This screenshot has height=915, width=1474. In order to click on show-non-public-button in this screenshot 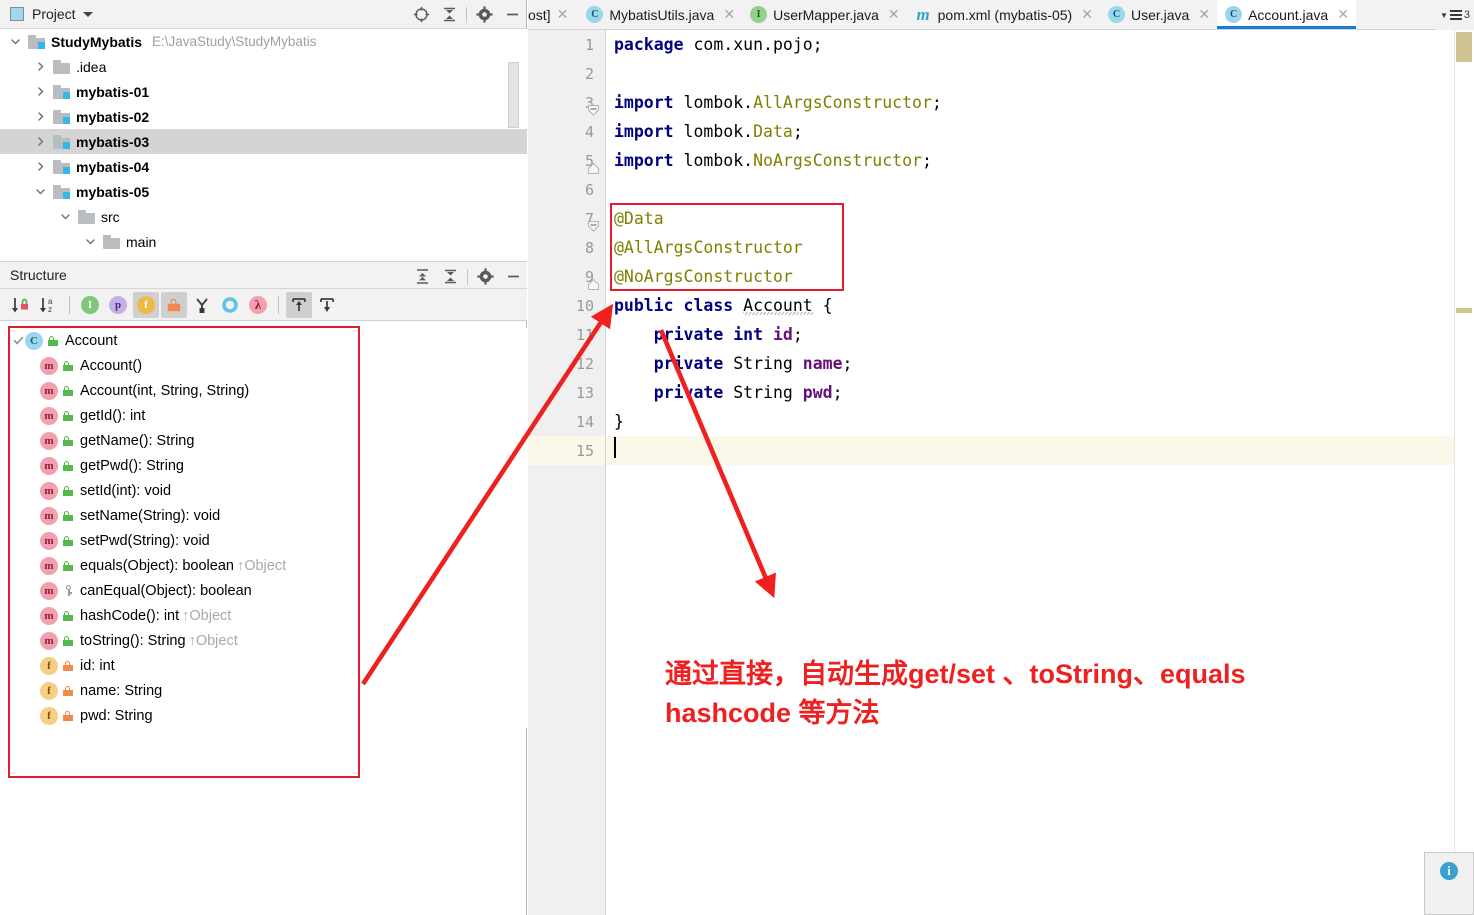, I will do `click(174, 304)`.